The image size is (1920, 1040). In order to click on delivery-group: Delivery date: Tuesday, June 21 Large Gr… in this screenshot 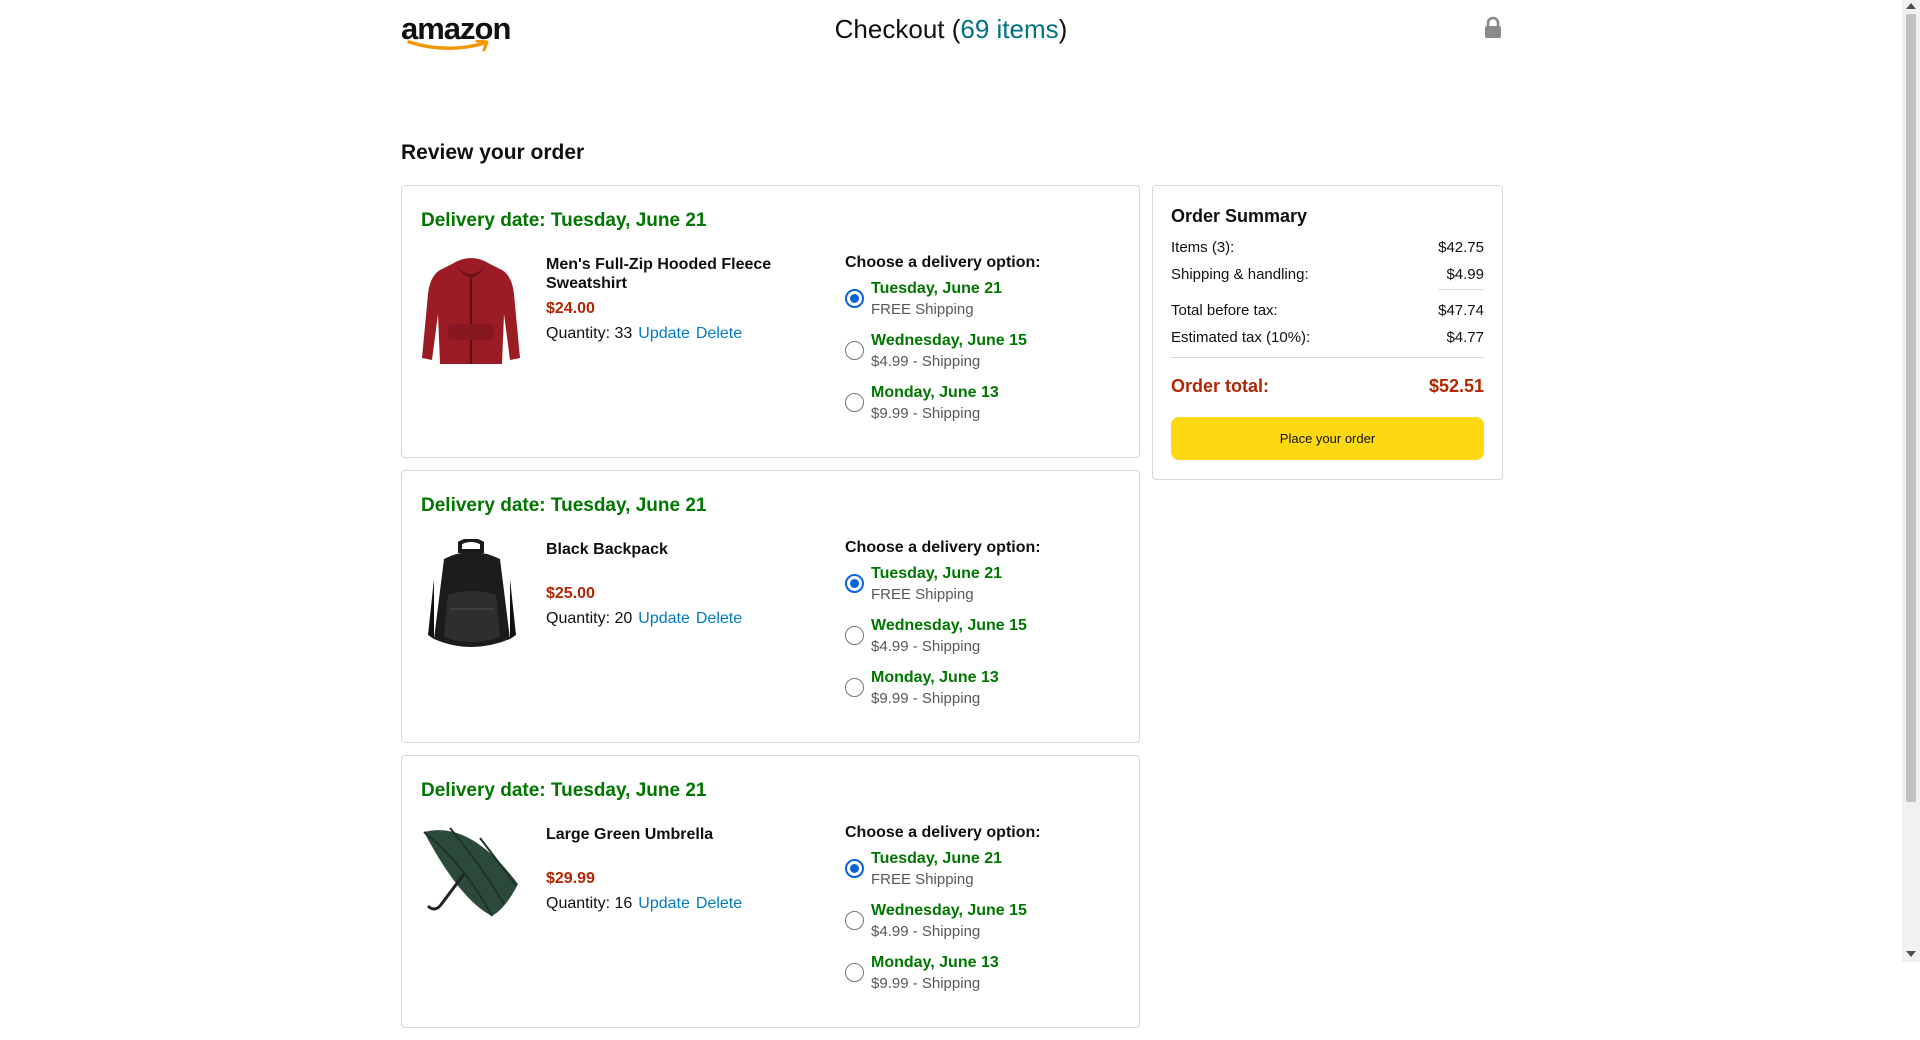, I will do `click(770, 891)`.